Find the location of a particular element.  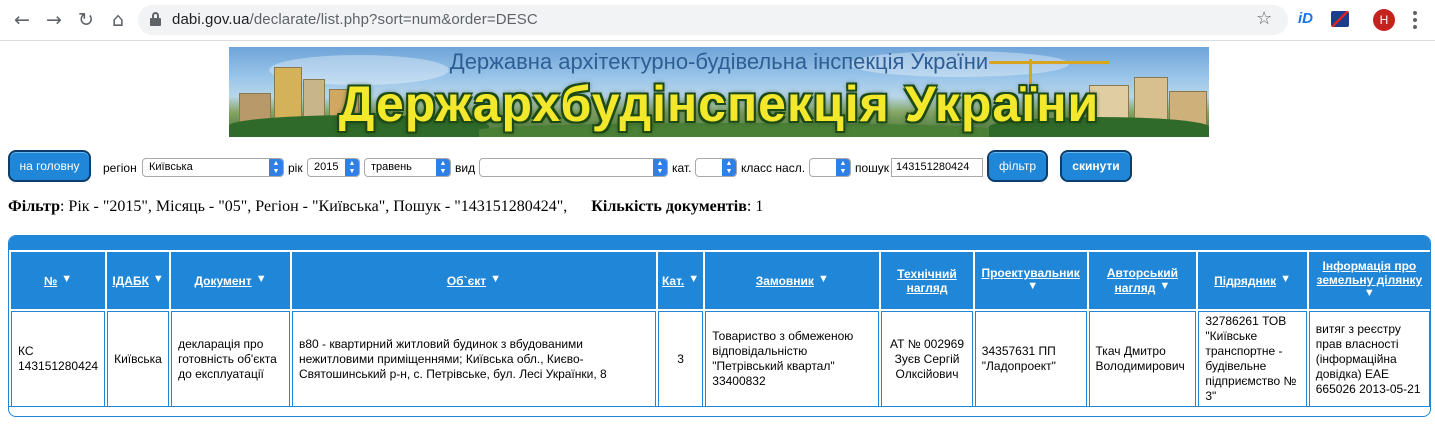

column-header-designer: Проектувальник▼ is located at coordinates (1030, 280).